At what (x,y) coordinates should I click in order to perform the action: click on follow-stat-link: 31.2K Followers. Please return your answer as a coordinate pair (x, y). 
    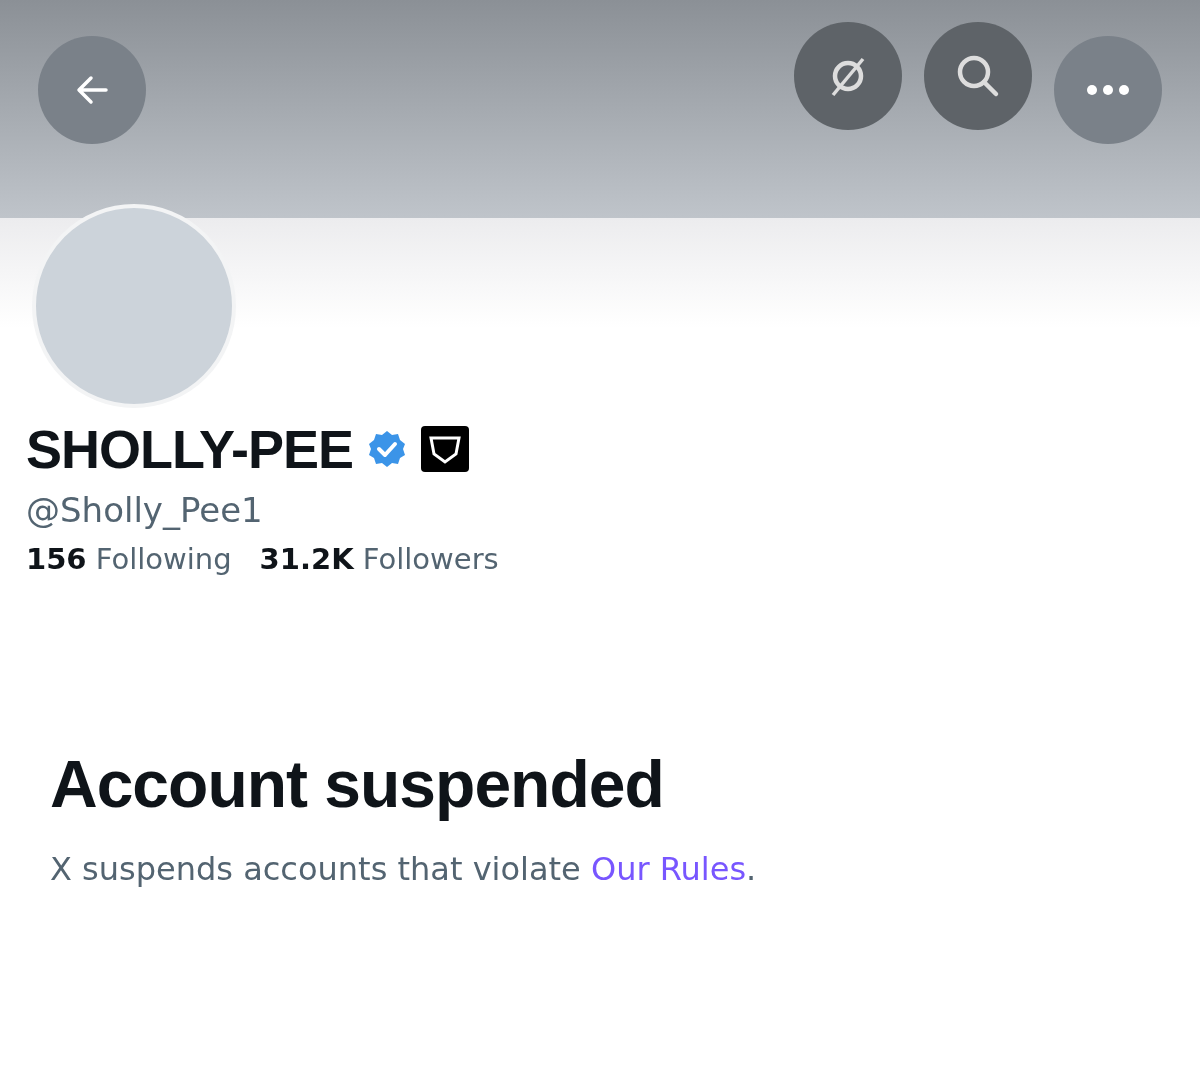
    Looking at the image, I should click on (379, 559).